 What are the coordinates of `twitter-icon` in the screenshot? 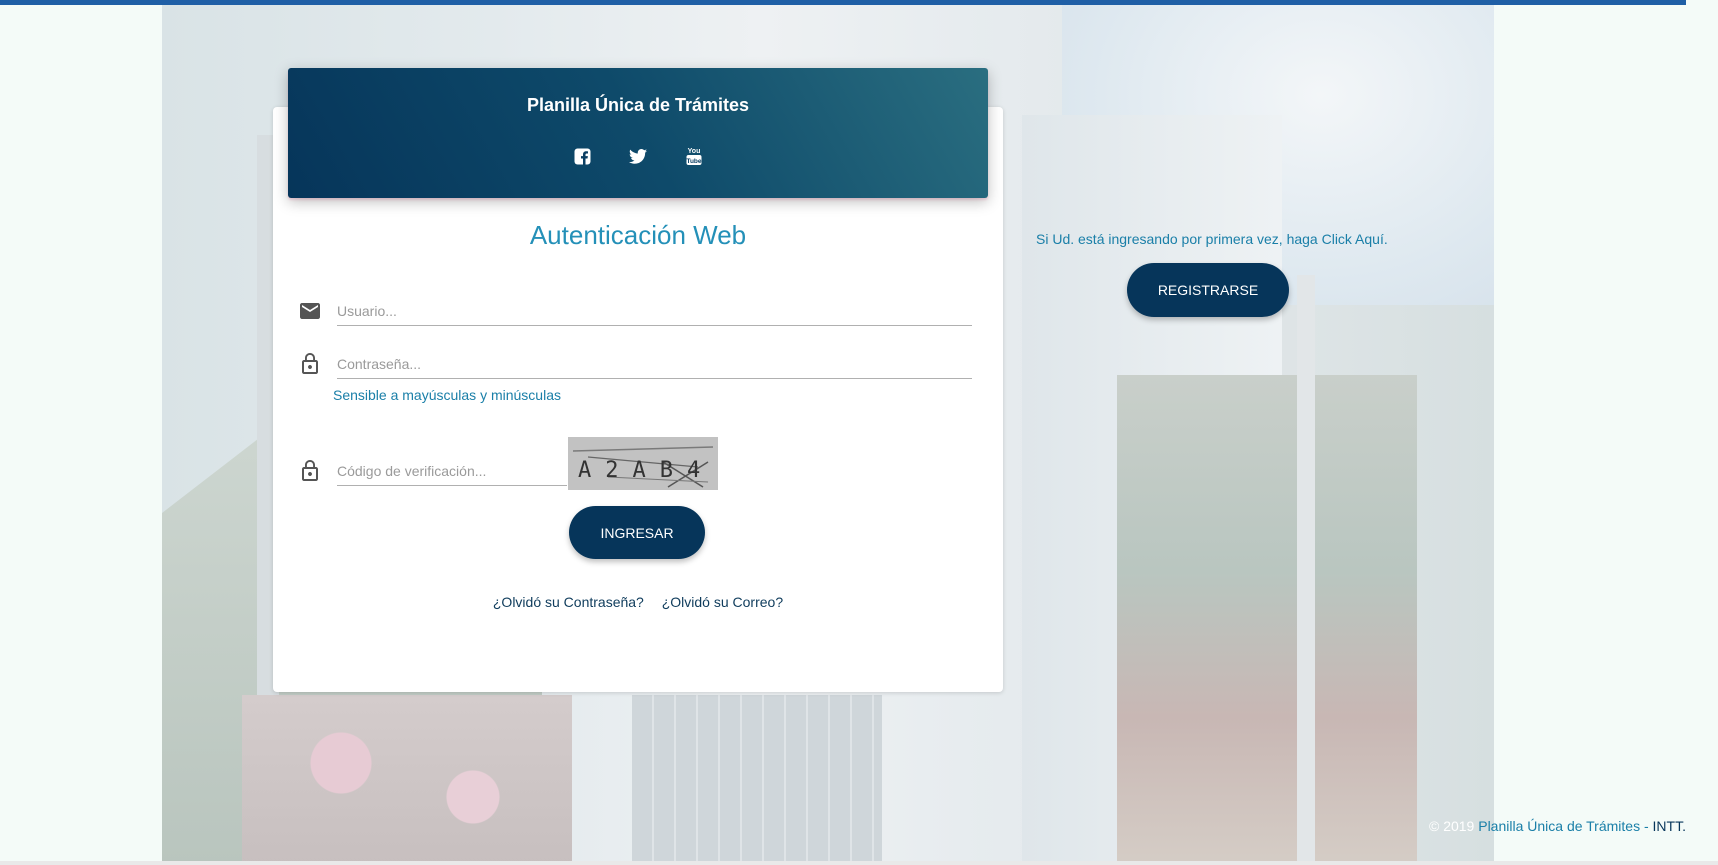 It's located at (638, 156).